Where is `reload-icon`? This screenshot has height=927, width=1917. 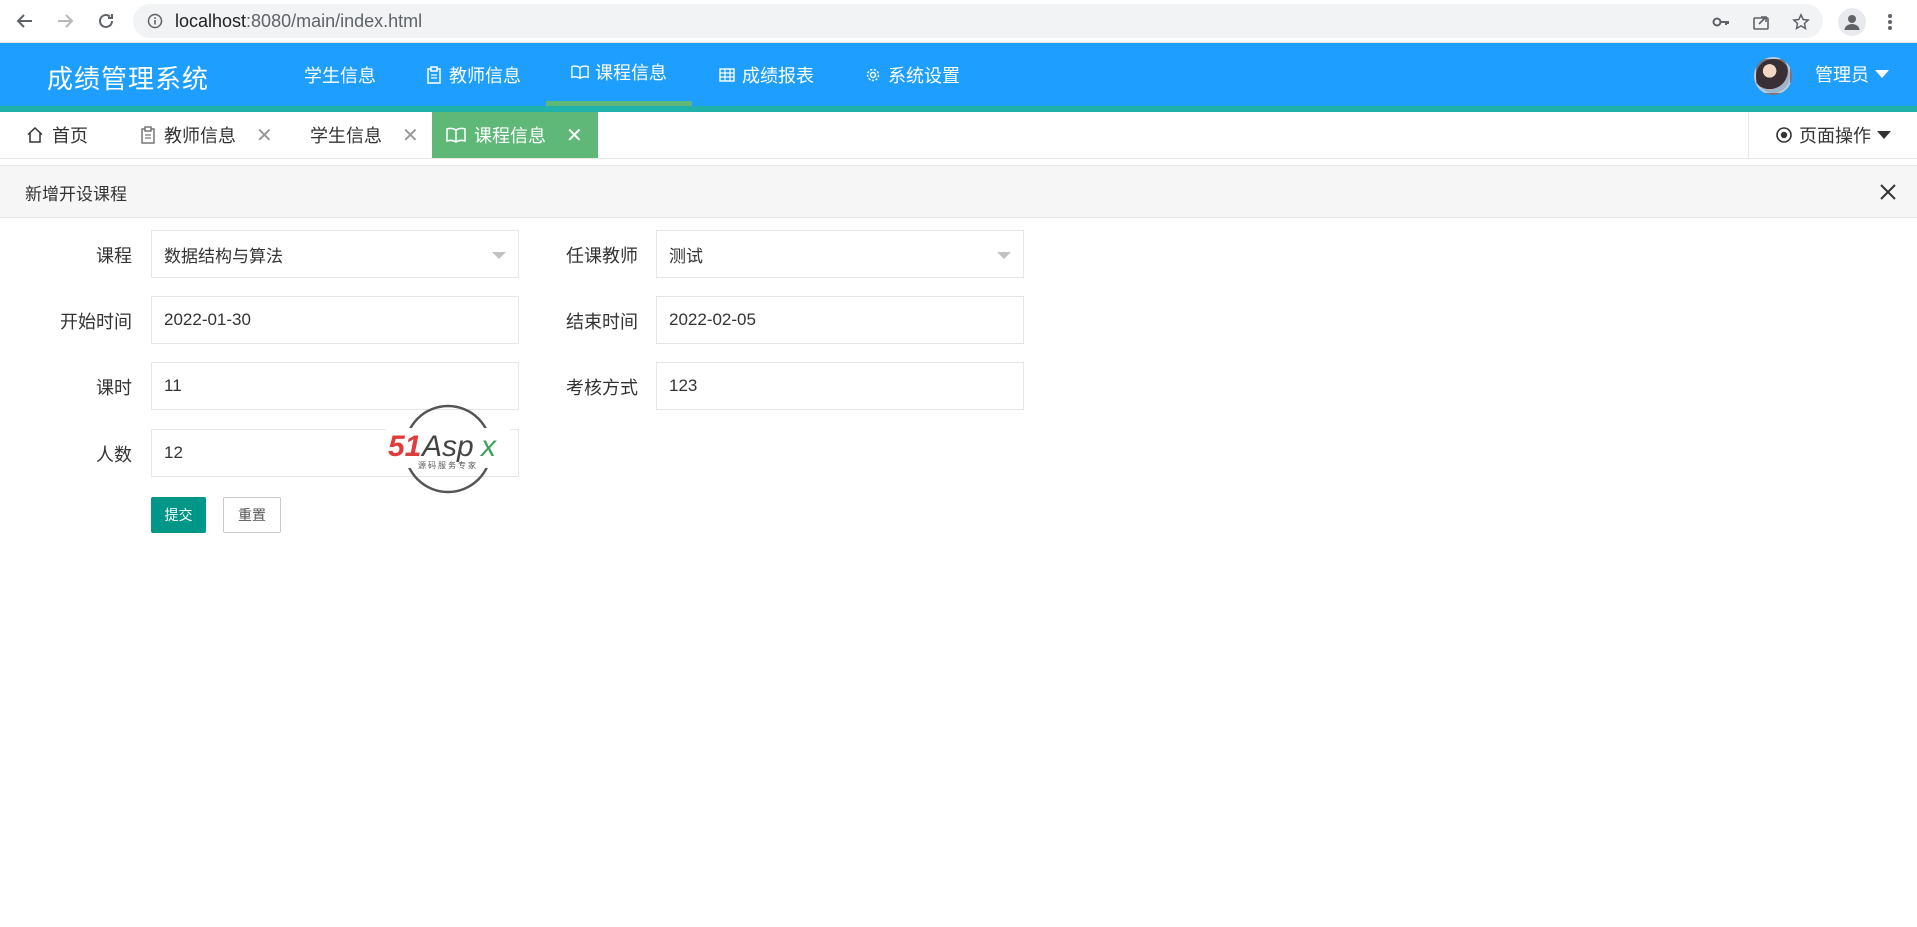
reload-icon is located at coordinates (106, 20).